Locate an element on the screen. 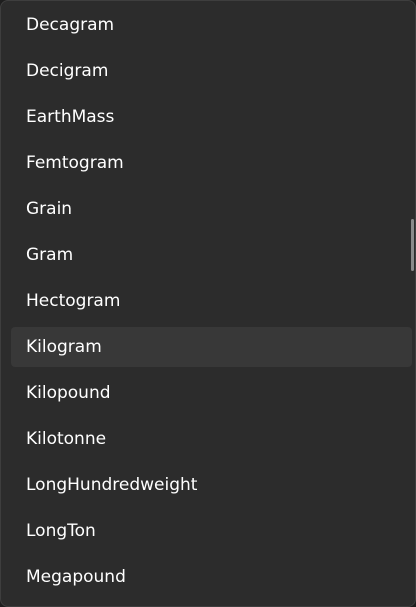  unit-option-label: Hectogram is located at coordinates (73, 301).